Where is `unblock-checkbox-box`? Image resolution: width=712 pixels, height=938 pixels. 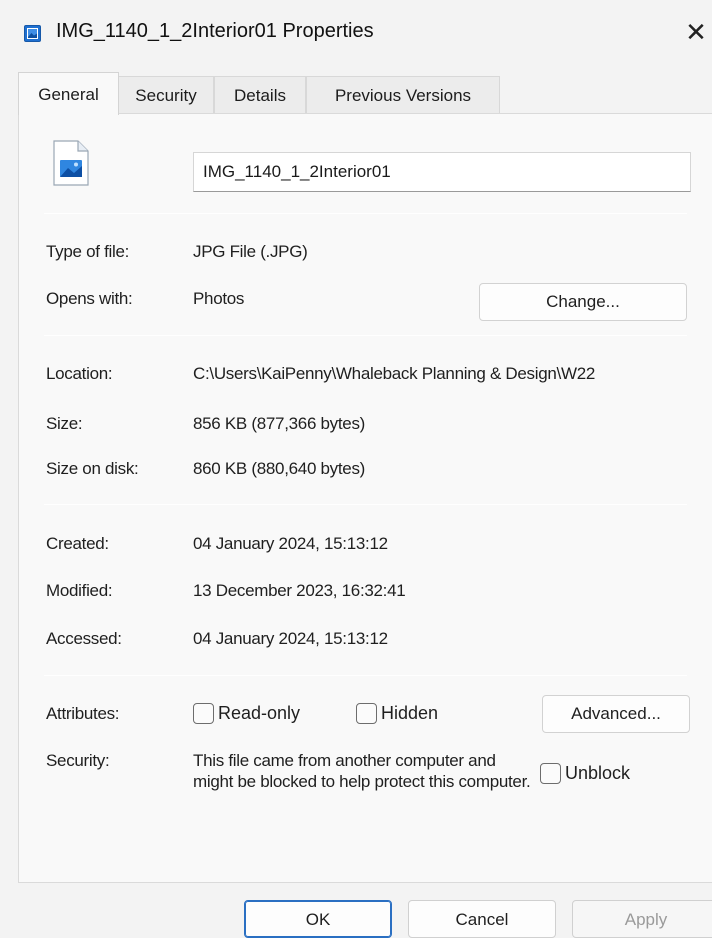
unblock-checkbox-box is located at coordinates (550, 774).